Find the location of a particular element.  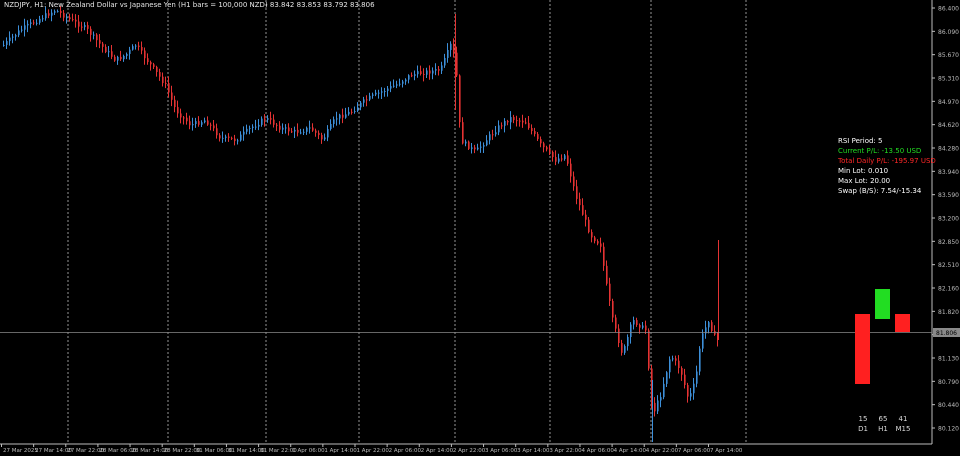

rsi-m15-bar is located at coordinates (902, 323).